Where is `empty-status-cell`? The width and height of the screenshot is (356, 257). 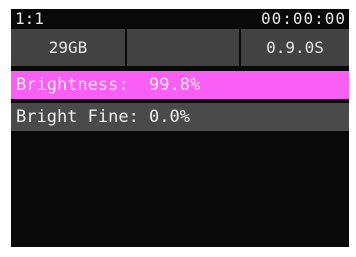
empty-status-cell is located at coordinates (183, 47).